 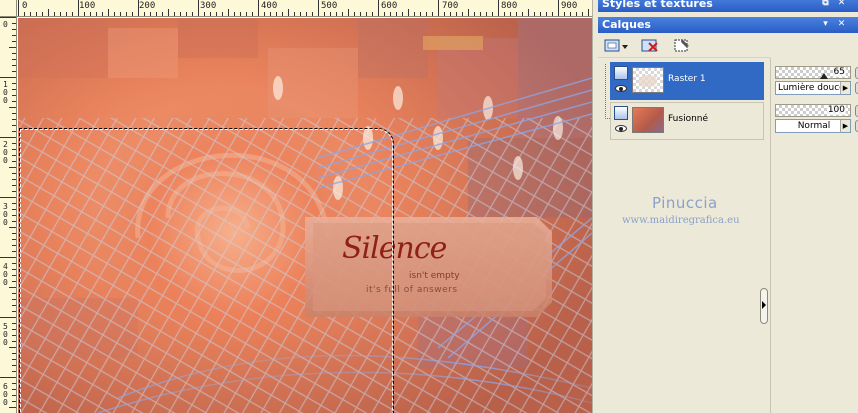 What do you see at coordinates (5, 152) in the screenshot?
I see `ruler-v-label: 200` at bounding box center [5, 152].